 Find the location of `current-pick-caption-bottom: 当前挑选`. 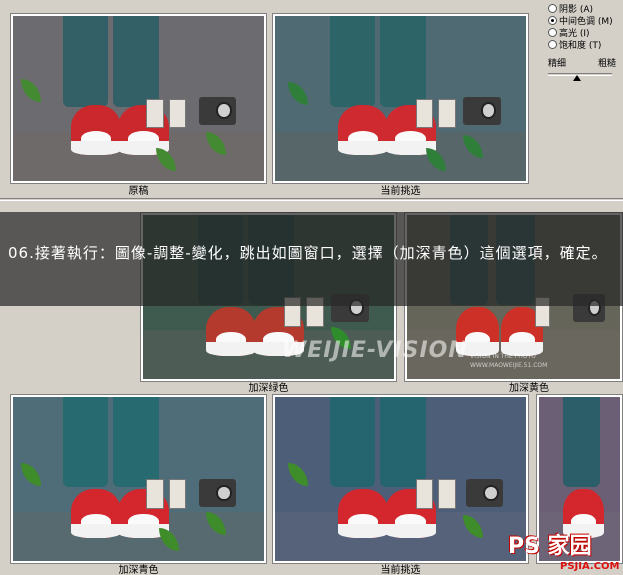

current-pick-caption-bottom: 当前挑选 is located at coordinates (400, 570).